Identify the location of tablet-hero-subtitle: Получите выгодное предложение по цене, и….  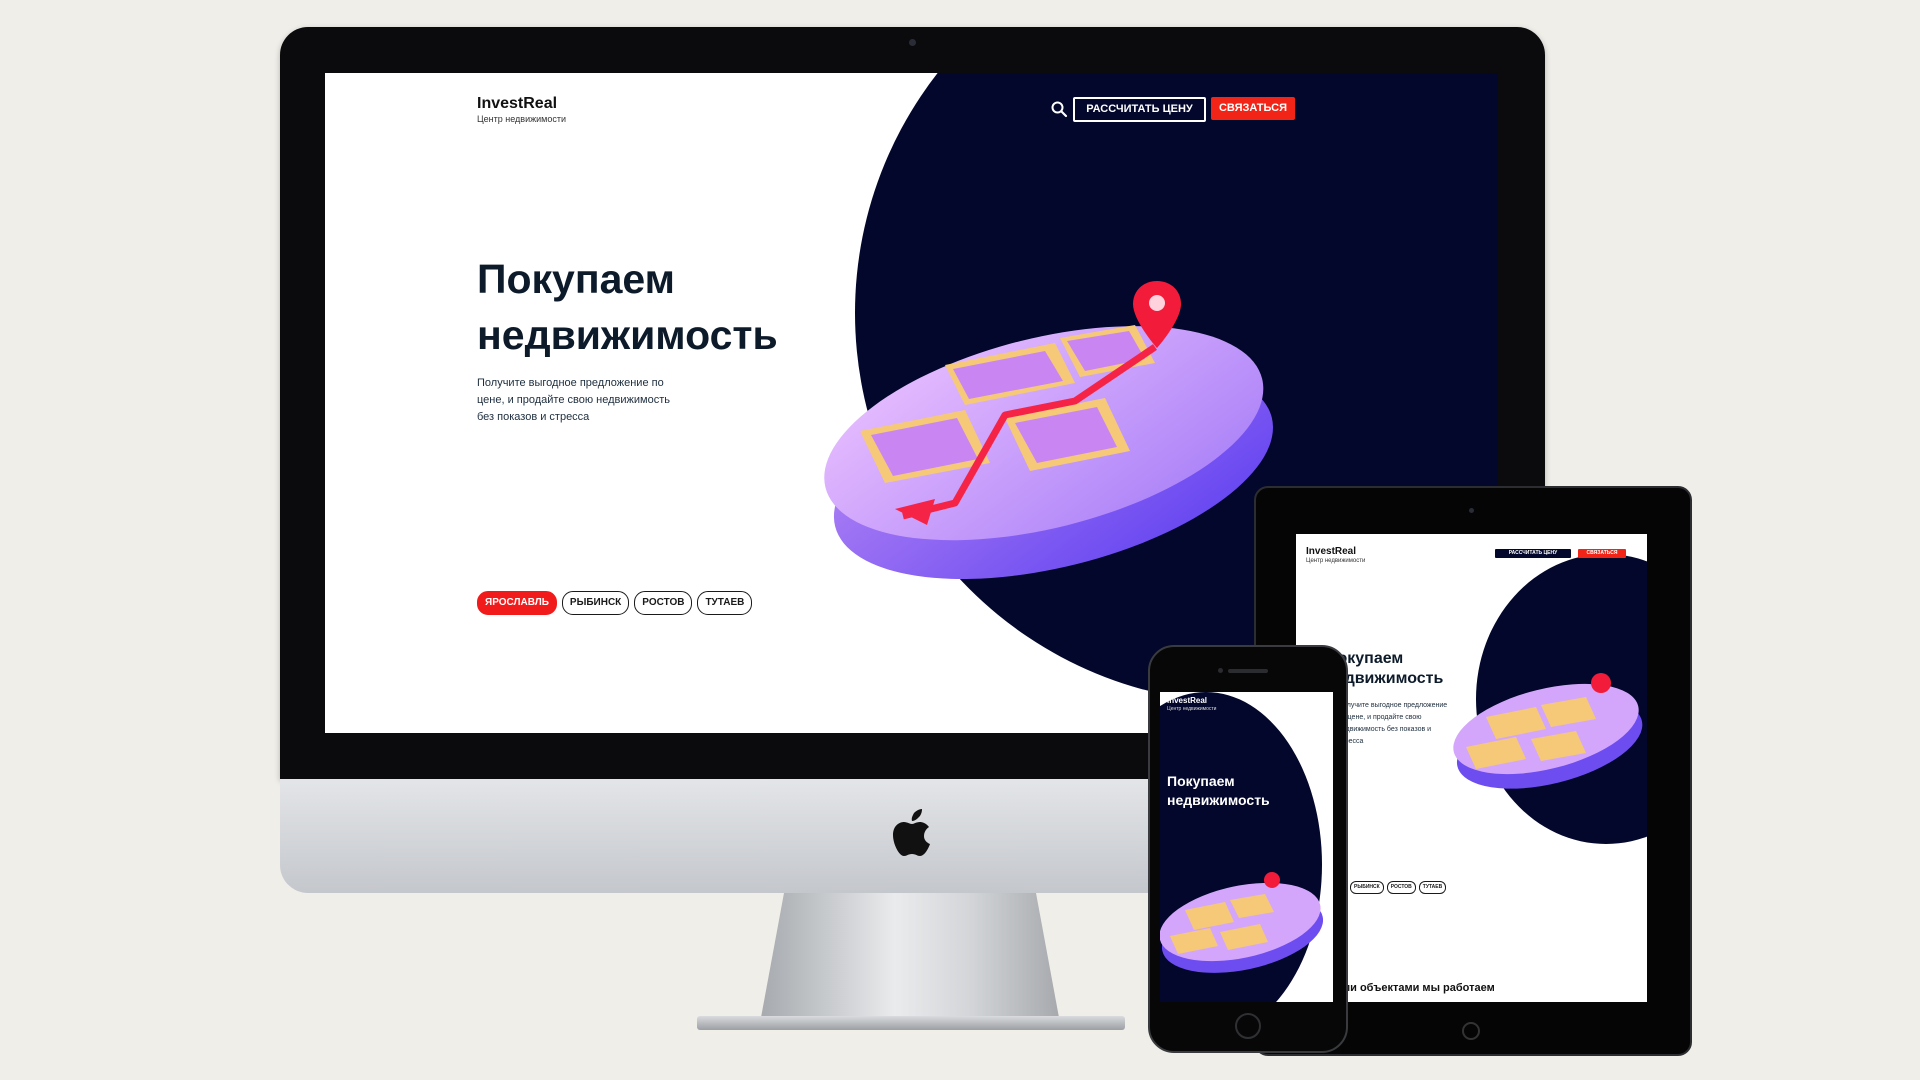
(1393, 723).